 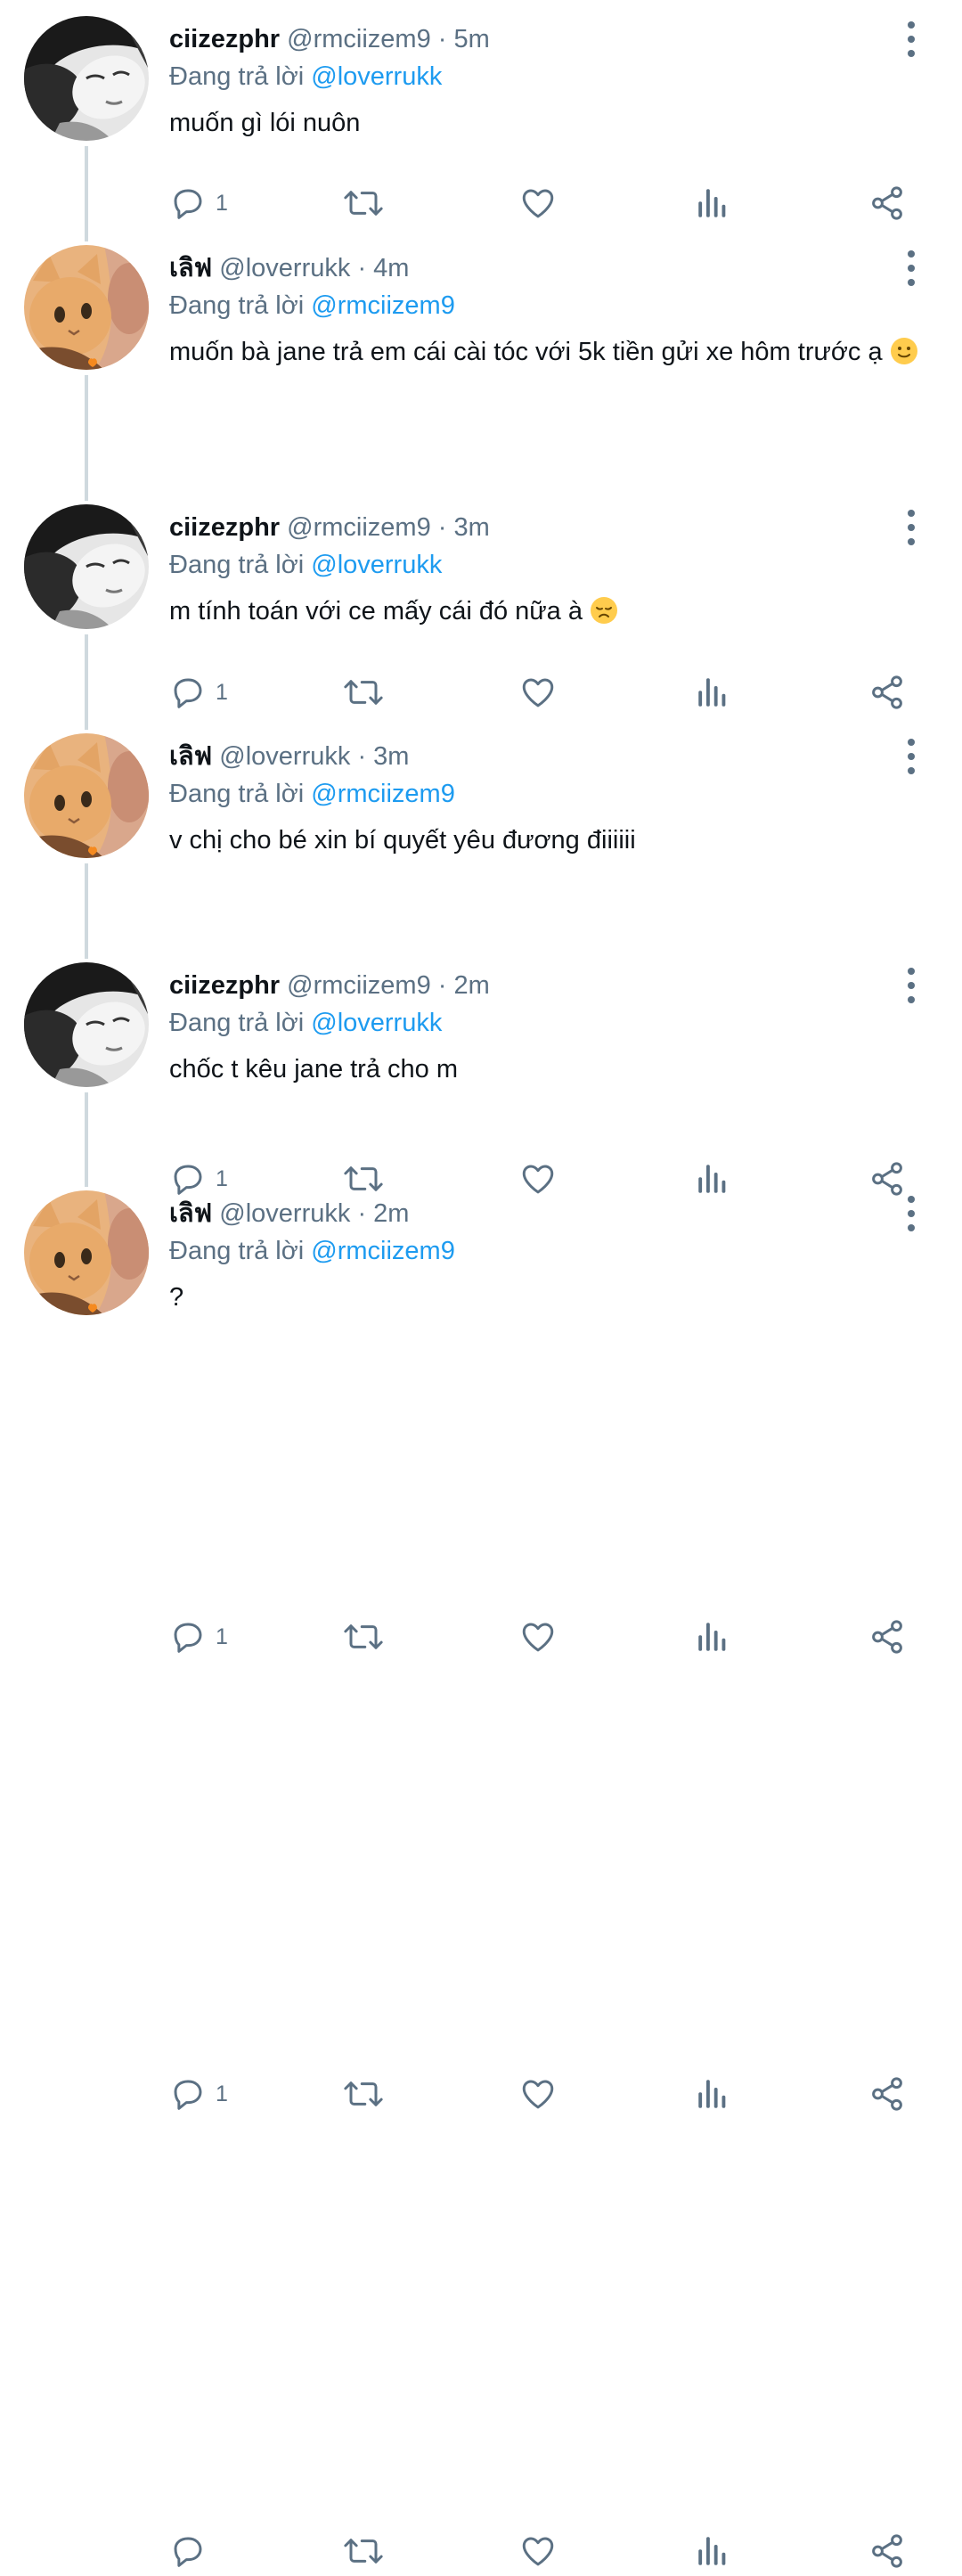 What do you see at coordinates (222, 203) in the screenshot?
I see `reply-count: 1` at bounding box center [222, 203].